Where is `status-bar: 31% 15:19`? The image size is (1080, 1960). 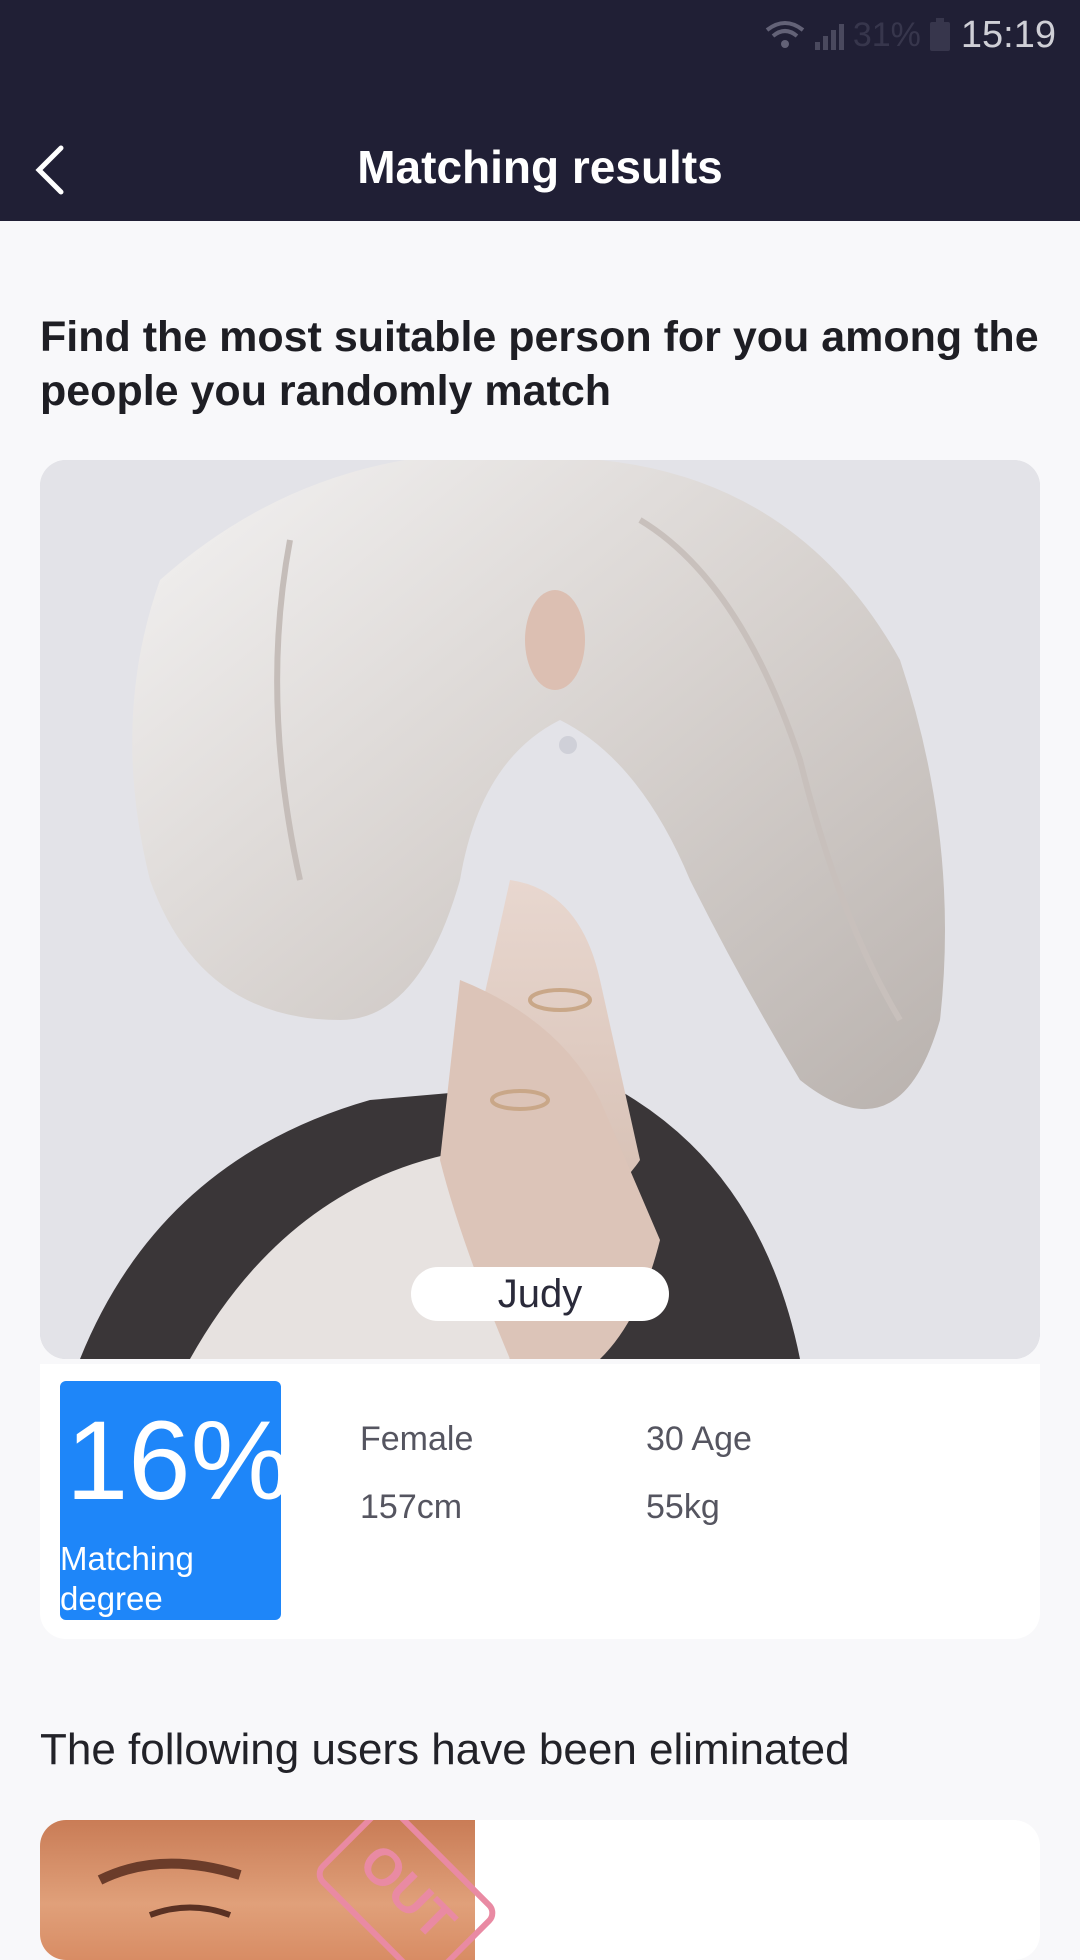
status-bar: 31% 15:19 is located at coordinates (910, 35).